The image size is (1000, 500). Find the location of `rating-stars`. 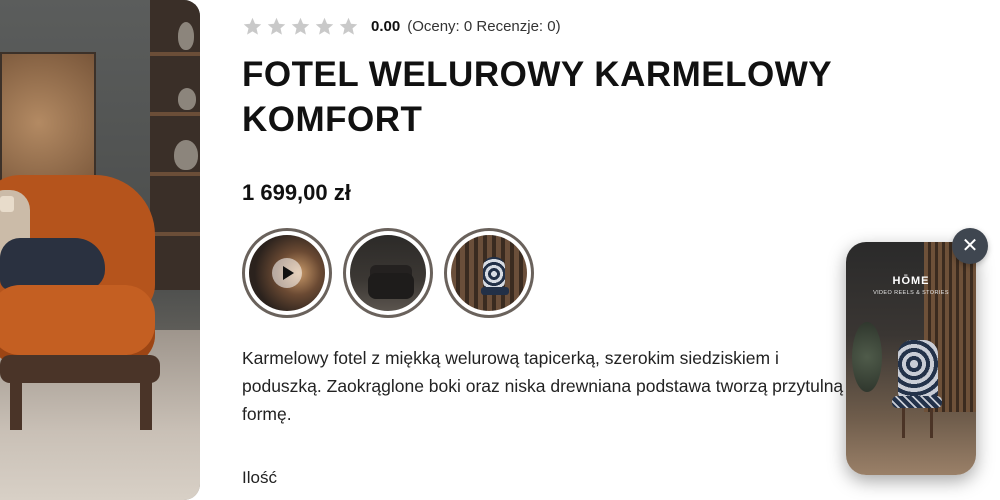

rating-stars is located at coordinates (300, 26).